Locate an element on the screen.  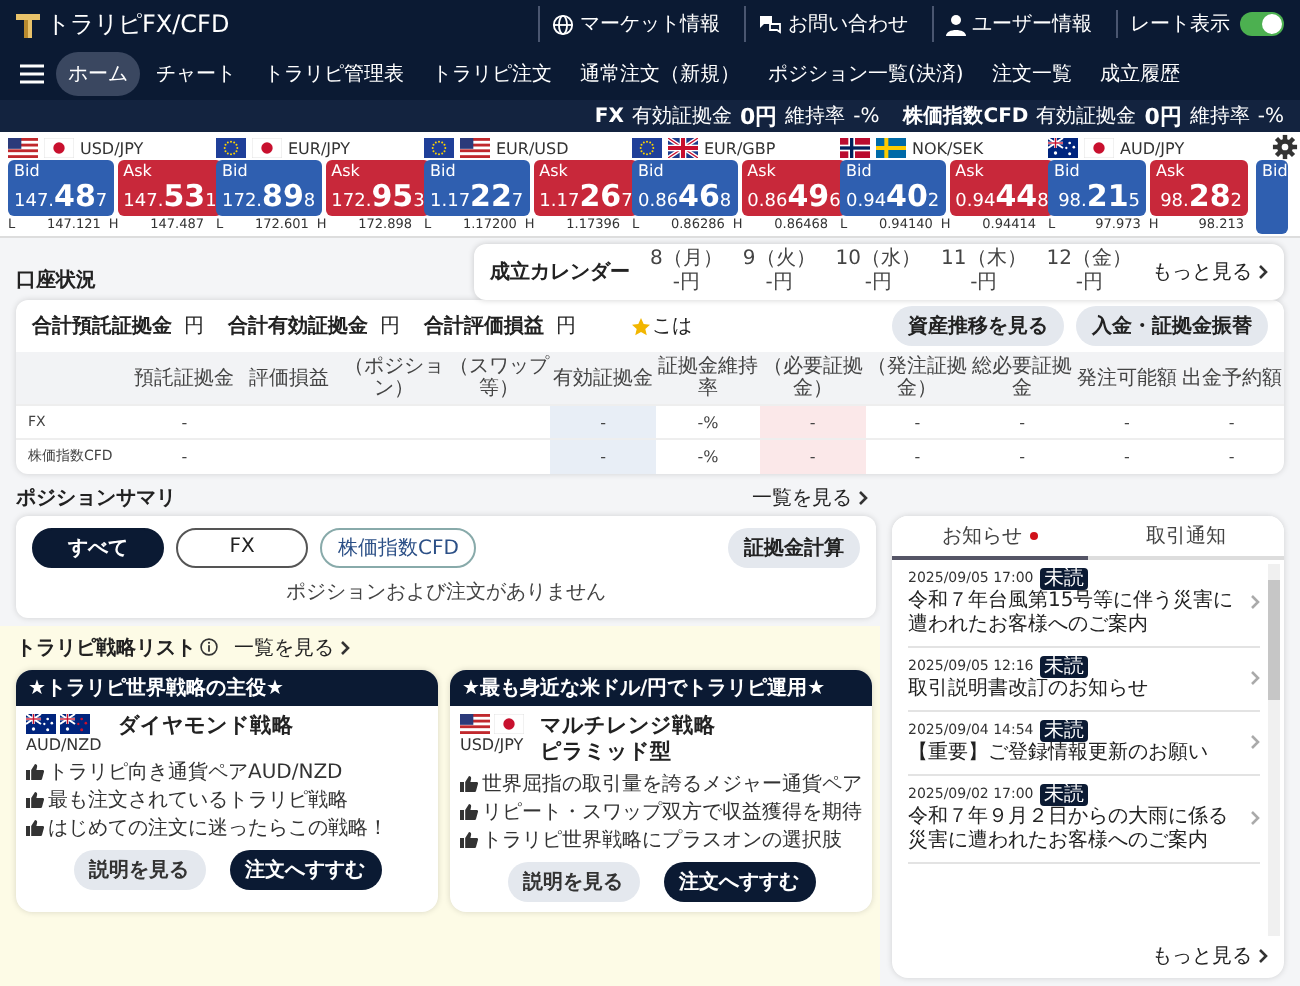
bid-button: Bid 1.17227 is located at coordinates (477, 188).